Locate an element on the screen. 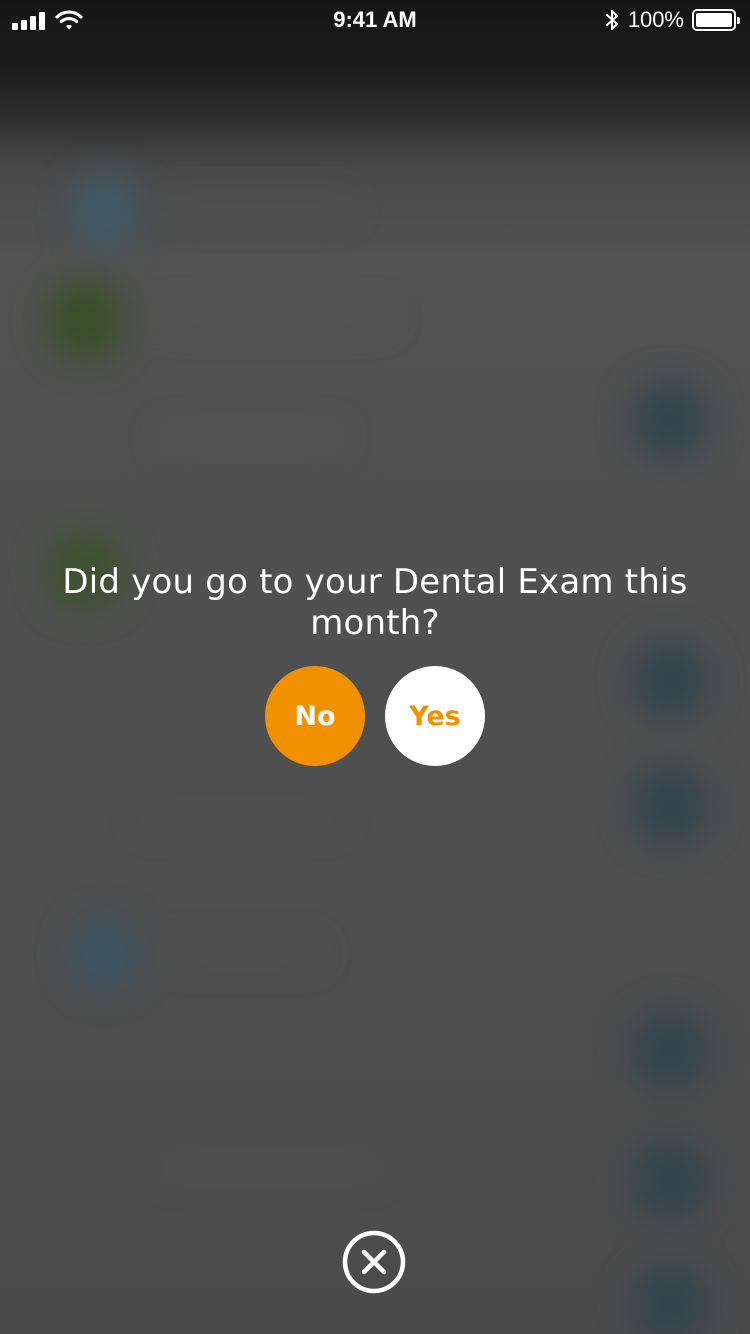 Image resolution: width=750 pixels, height=1334 pixels. close-circle-icon is located at coordinates (374, 1262).